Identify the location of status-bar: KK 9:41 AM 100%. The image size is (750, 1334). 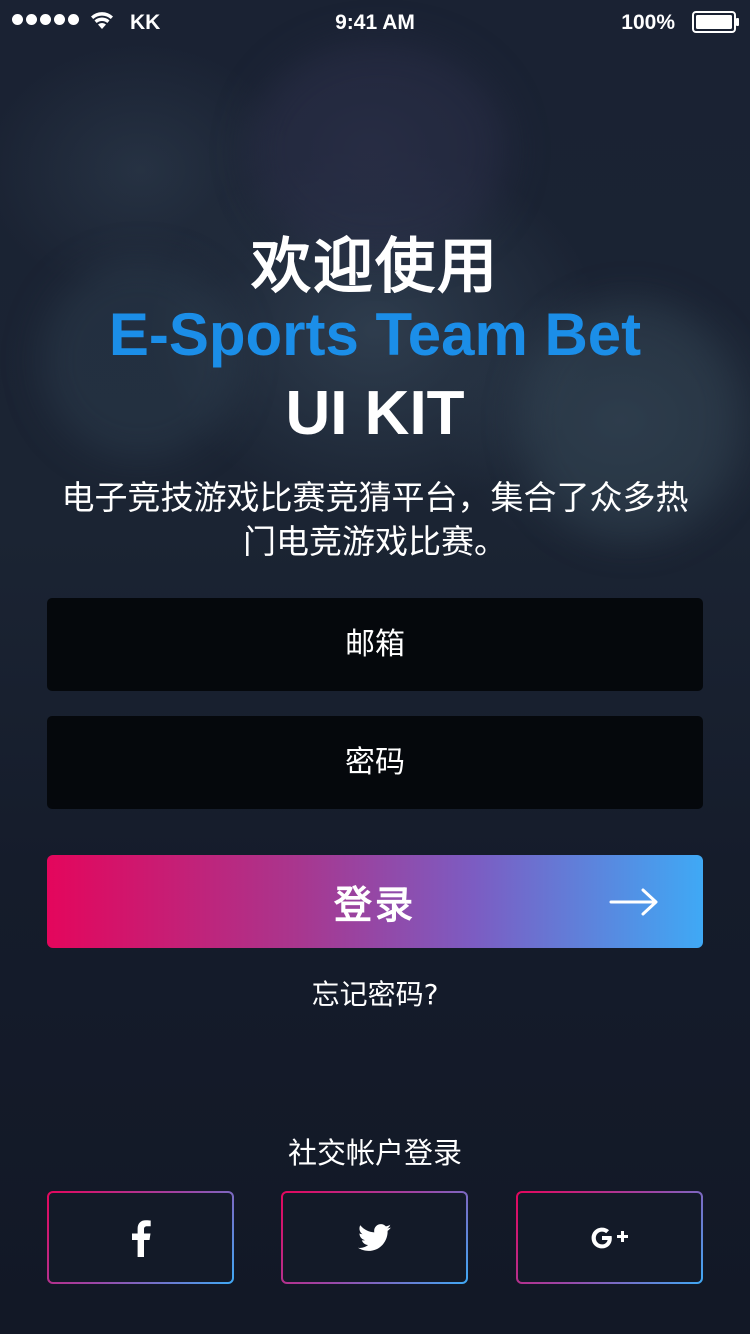
(375, 22).